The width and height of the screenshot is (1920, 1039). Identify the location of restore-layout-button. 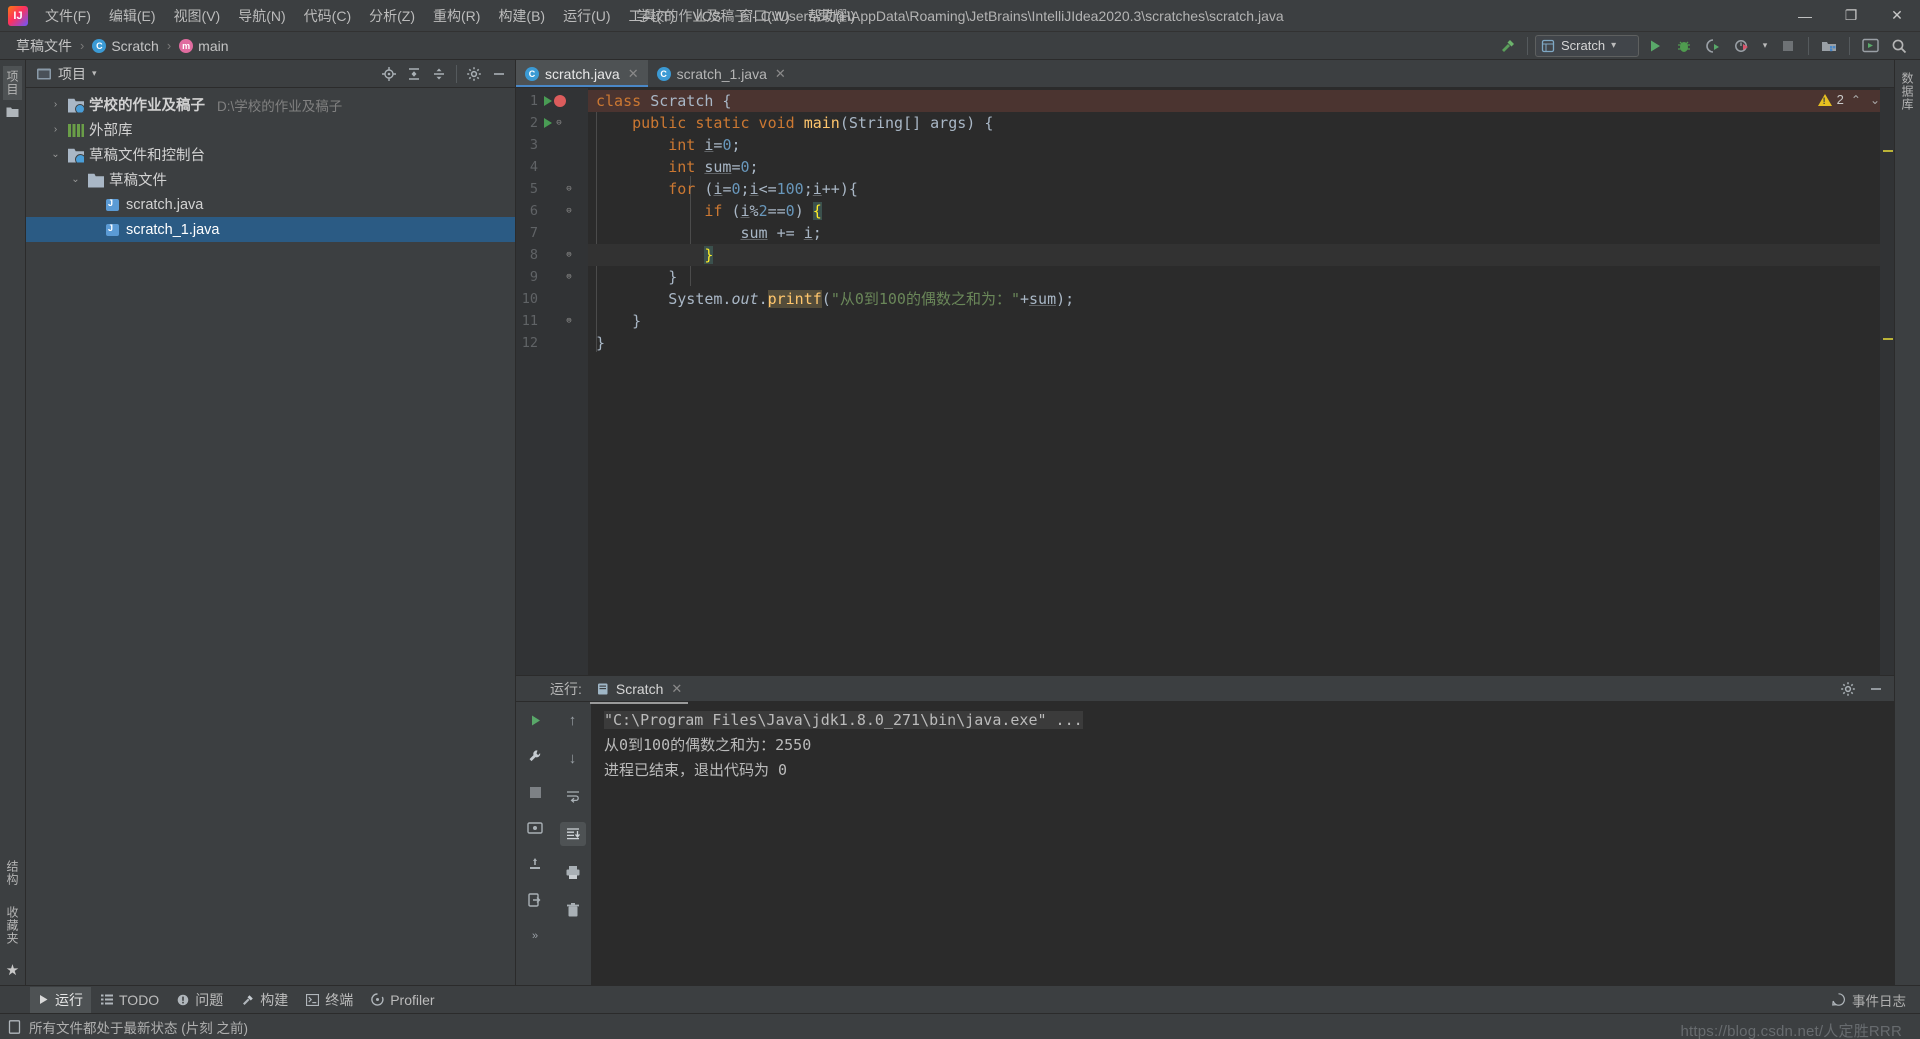
(535, 864).